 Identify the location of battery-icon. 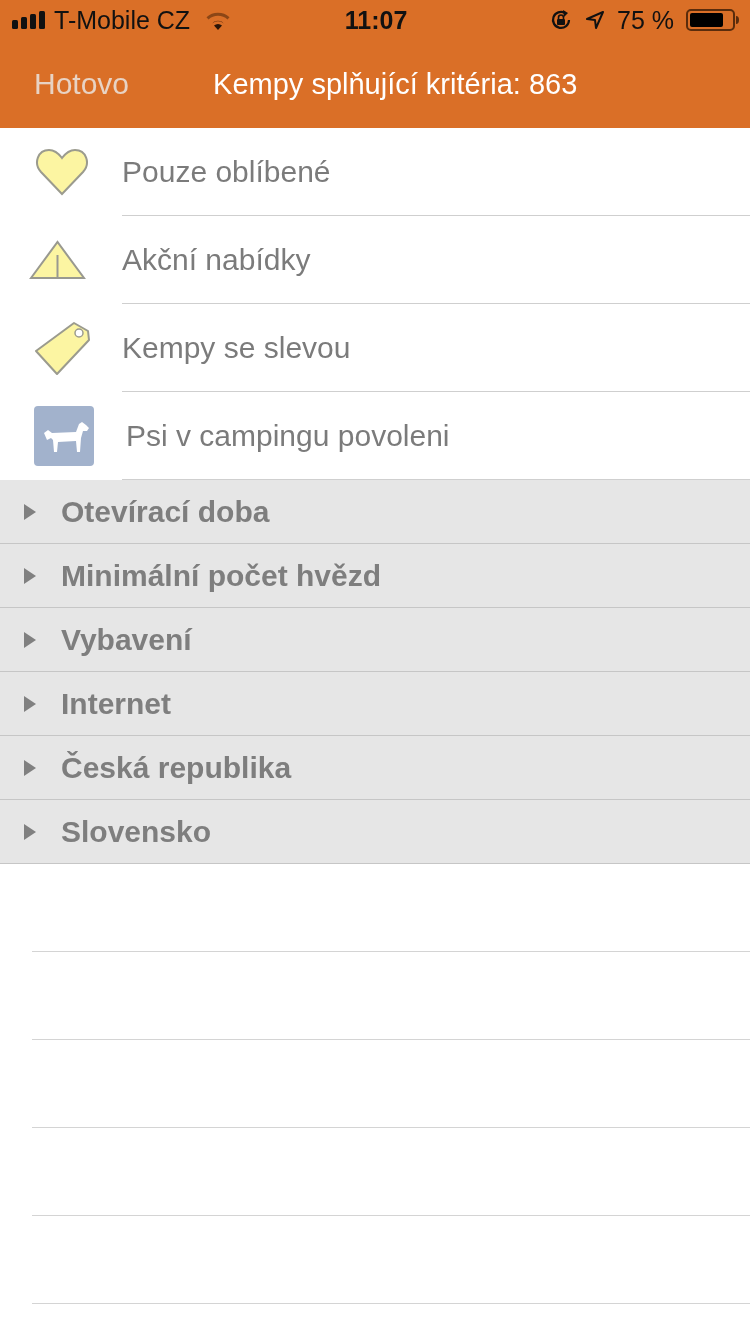
(713, 20).